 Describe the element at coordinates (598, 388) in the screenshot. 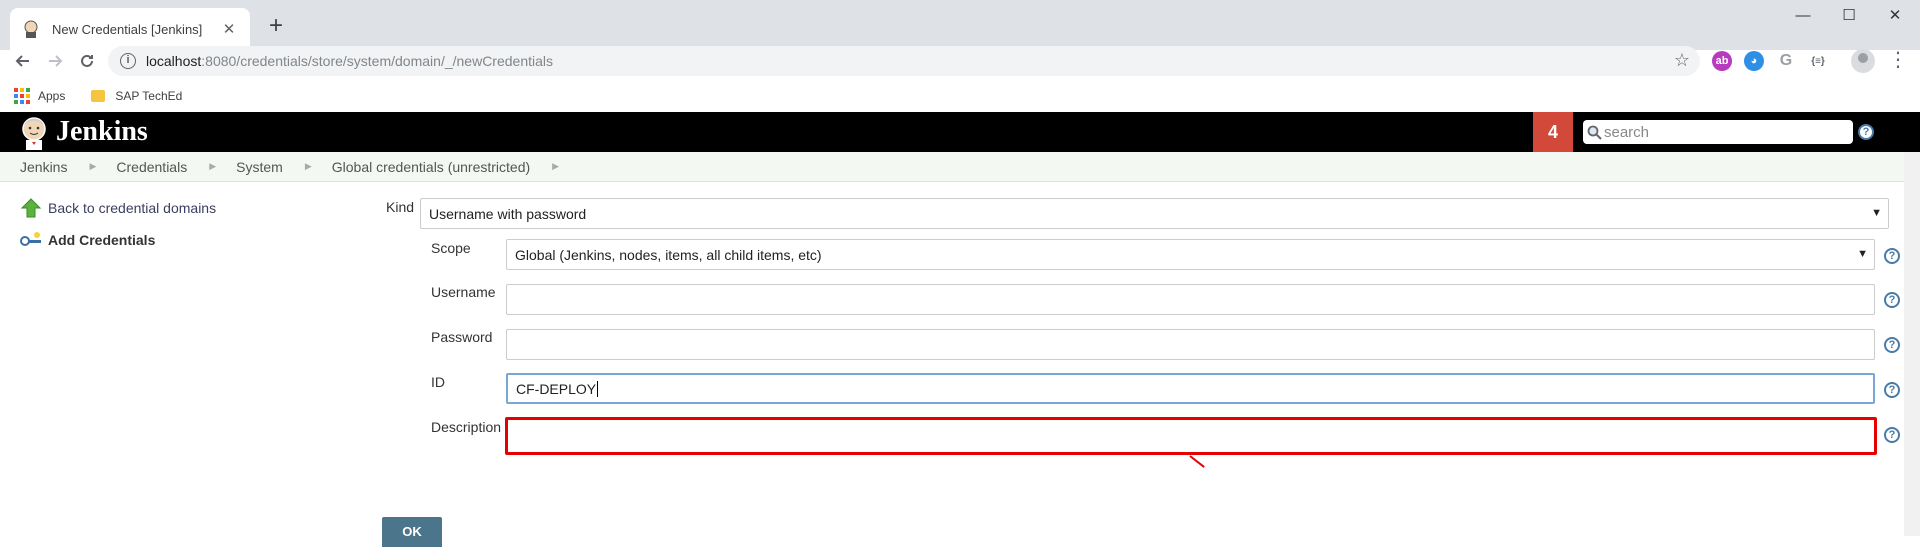

I see `text-caret` at that location.